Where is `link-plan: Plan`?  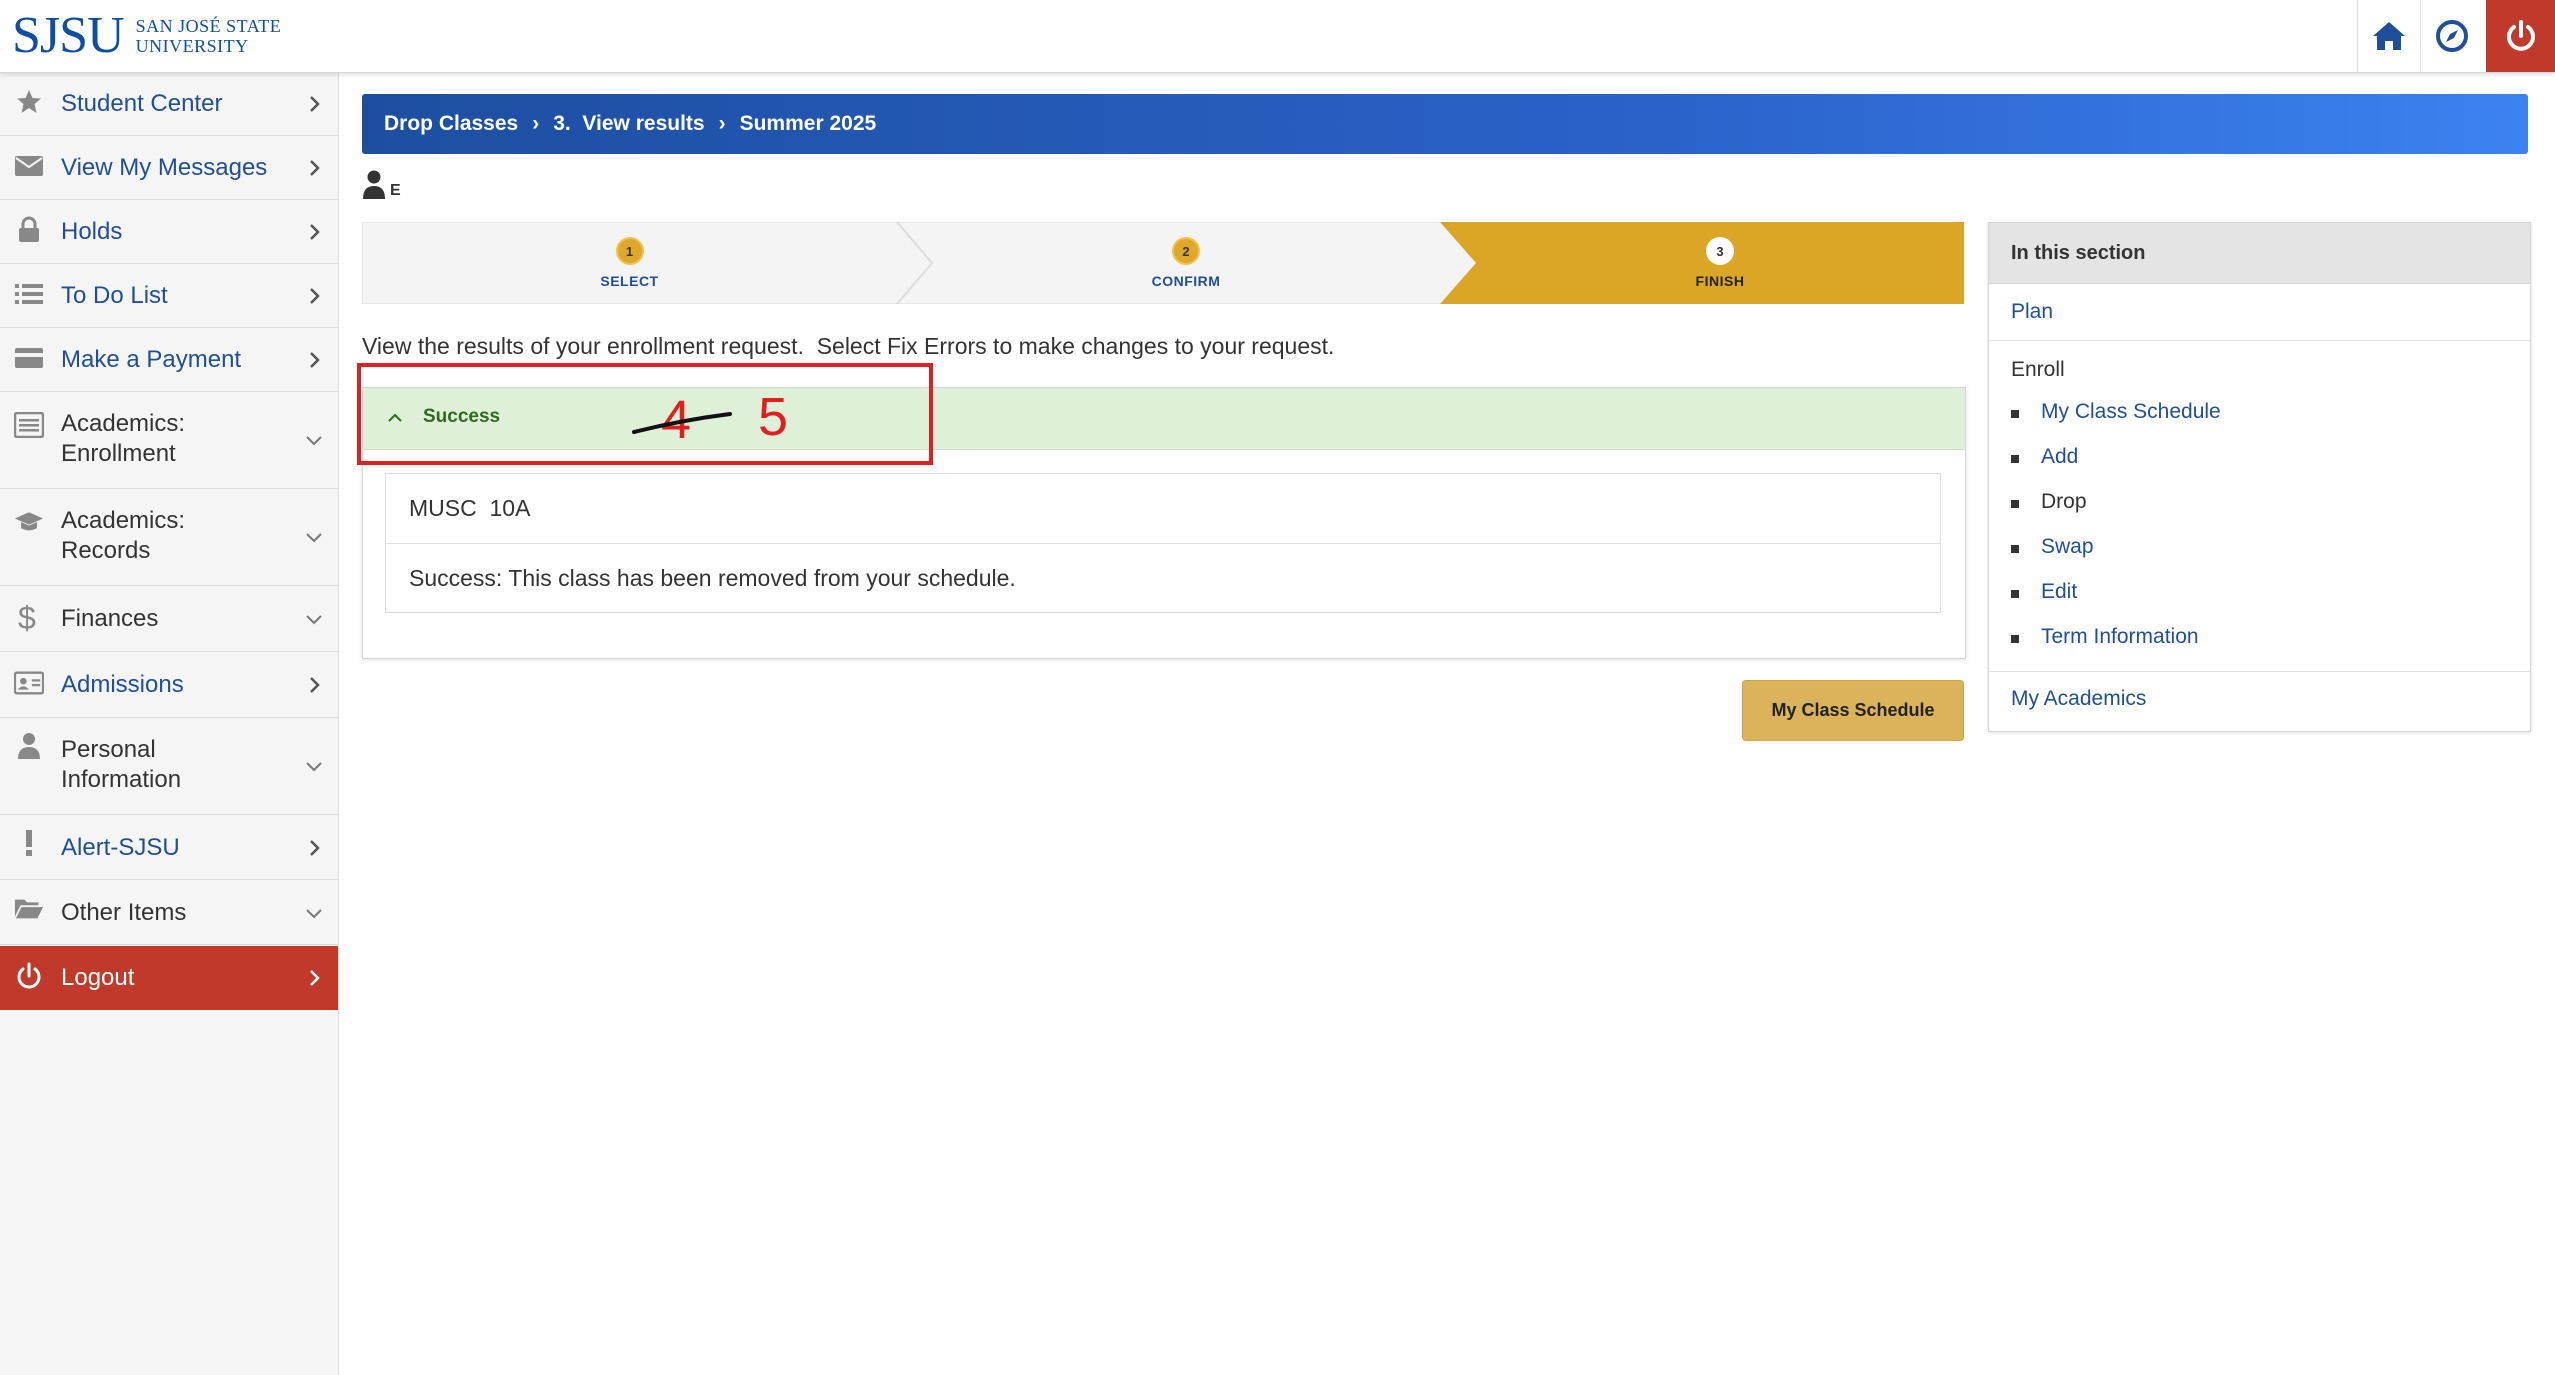 link-plan: Plan is located at coordinates (2032, 312).